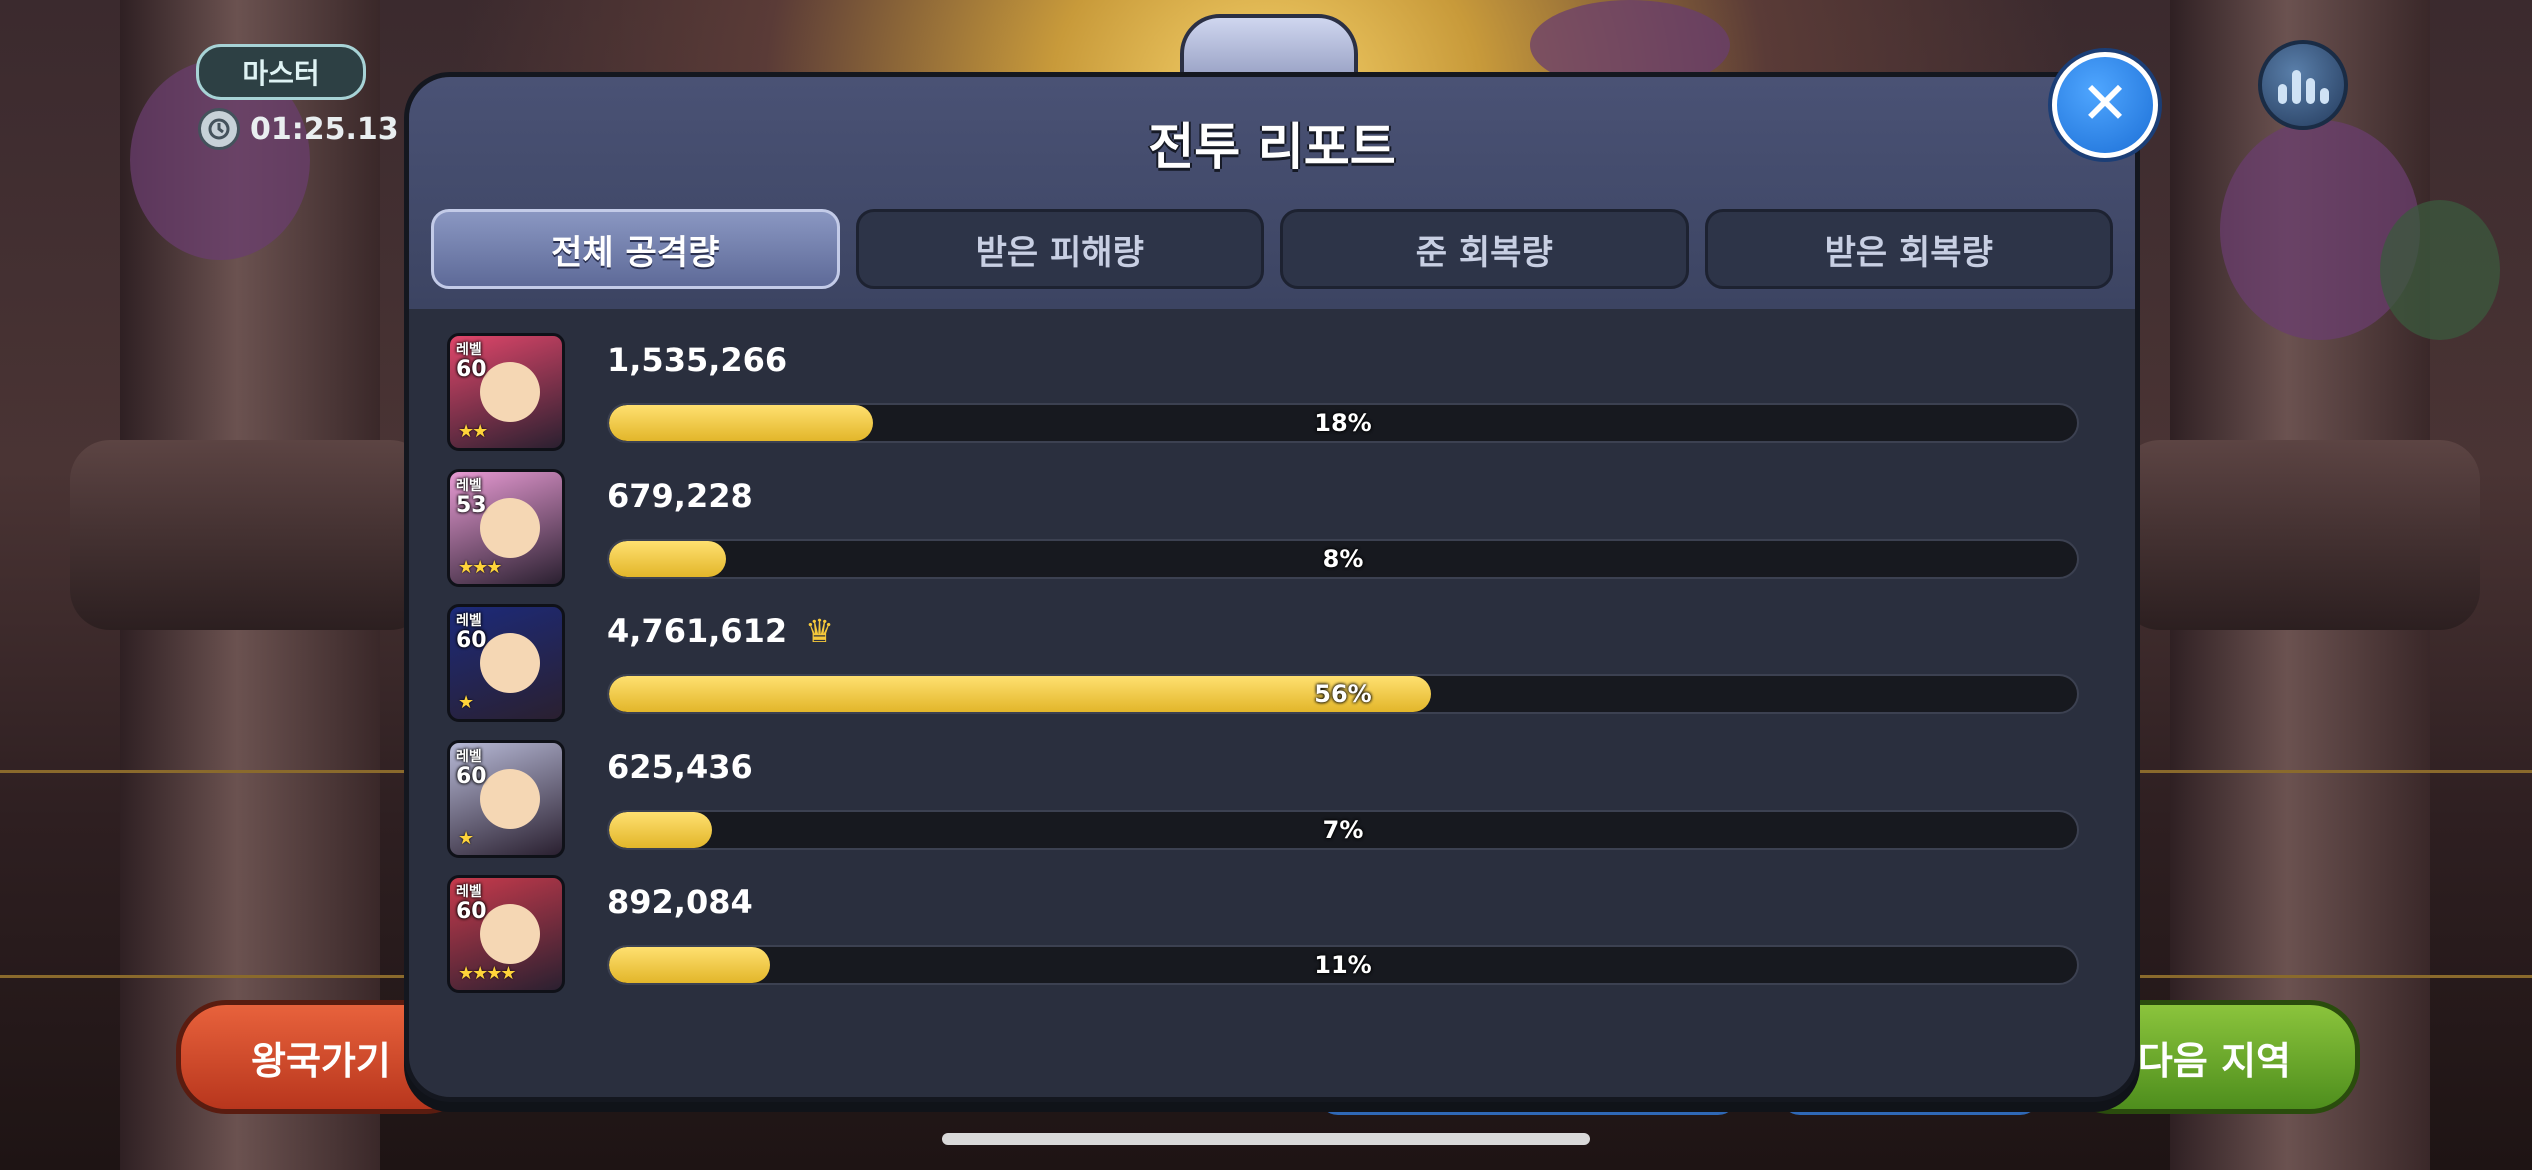 Image resolution: width=2532 pixels, height=1170 pixels. What do you see at coordinates (473, 431) in the screenshot?
I see `star-rating: ★★` at bounding box center [473, 431].